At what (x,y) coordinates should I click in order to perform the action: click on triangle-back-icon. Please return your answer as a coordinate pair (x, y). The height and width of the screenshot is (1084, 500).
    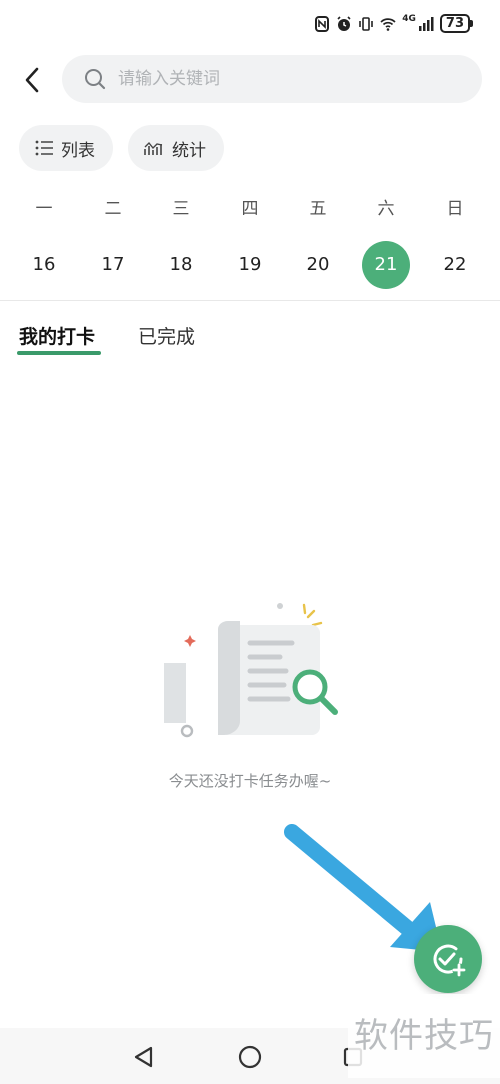
    Looking at the image, I should click on (143, 1057).